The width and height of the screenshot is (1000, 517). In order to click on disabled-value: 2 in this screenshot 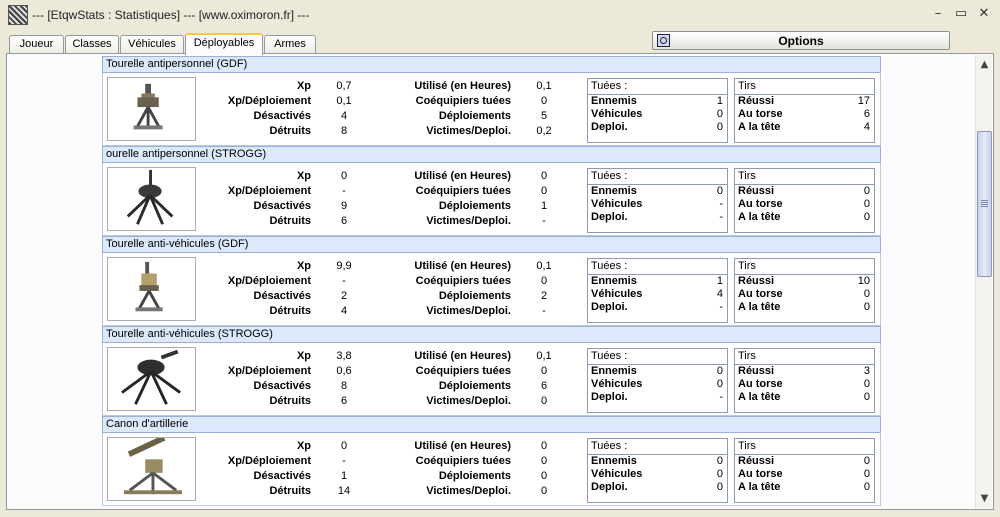, I will do `click(344, 296)`.